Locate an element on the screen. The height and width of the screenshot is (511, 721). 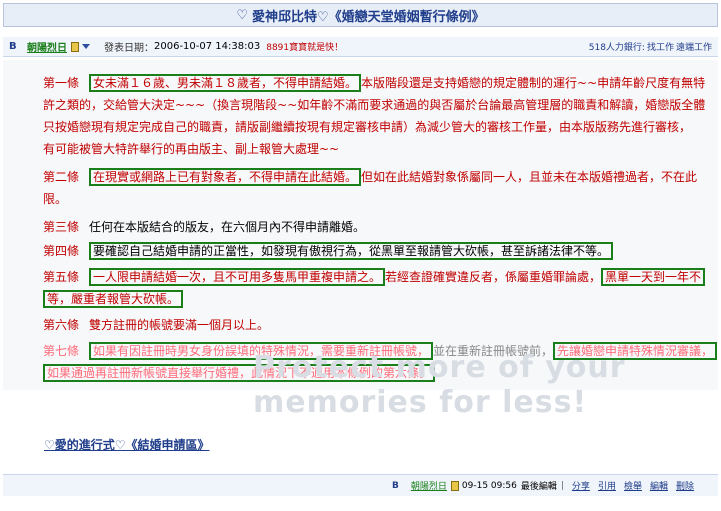
rule-7-line-2: 如果通過再註冊新帳號直接舉行婚禮，此情況下不適用本條例的第六條。 is located at coordinates (239, 373).